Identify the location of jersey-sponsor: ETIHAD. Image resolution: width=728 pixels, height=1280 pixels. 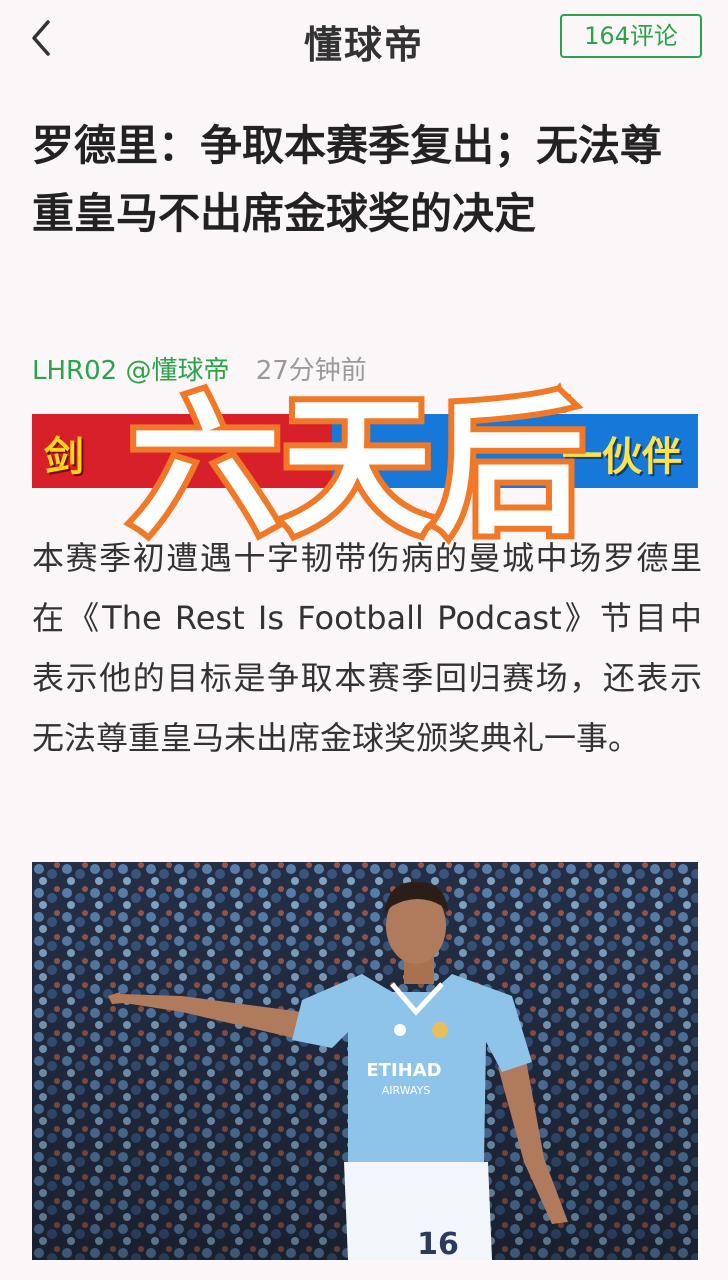
(403, 1070).